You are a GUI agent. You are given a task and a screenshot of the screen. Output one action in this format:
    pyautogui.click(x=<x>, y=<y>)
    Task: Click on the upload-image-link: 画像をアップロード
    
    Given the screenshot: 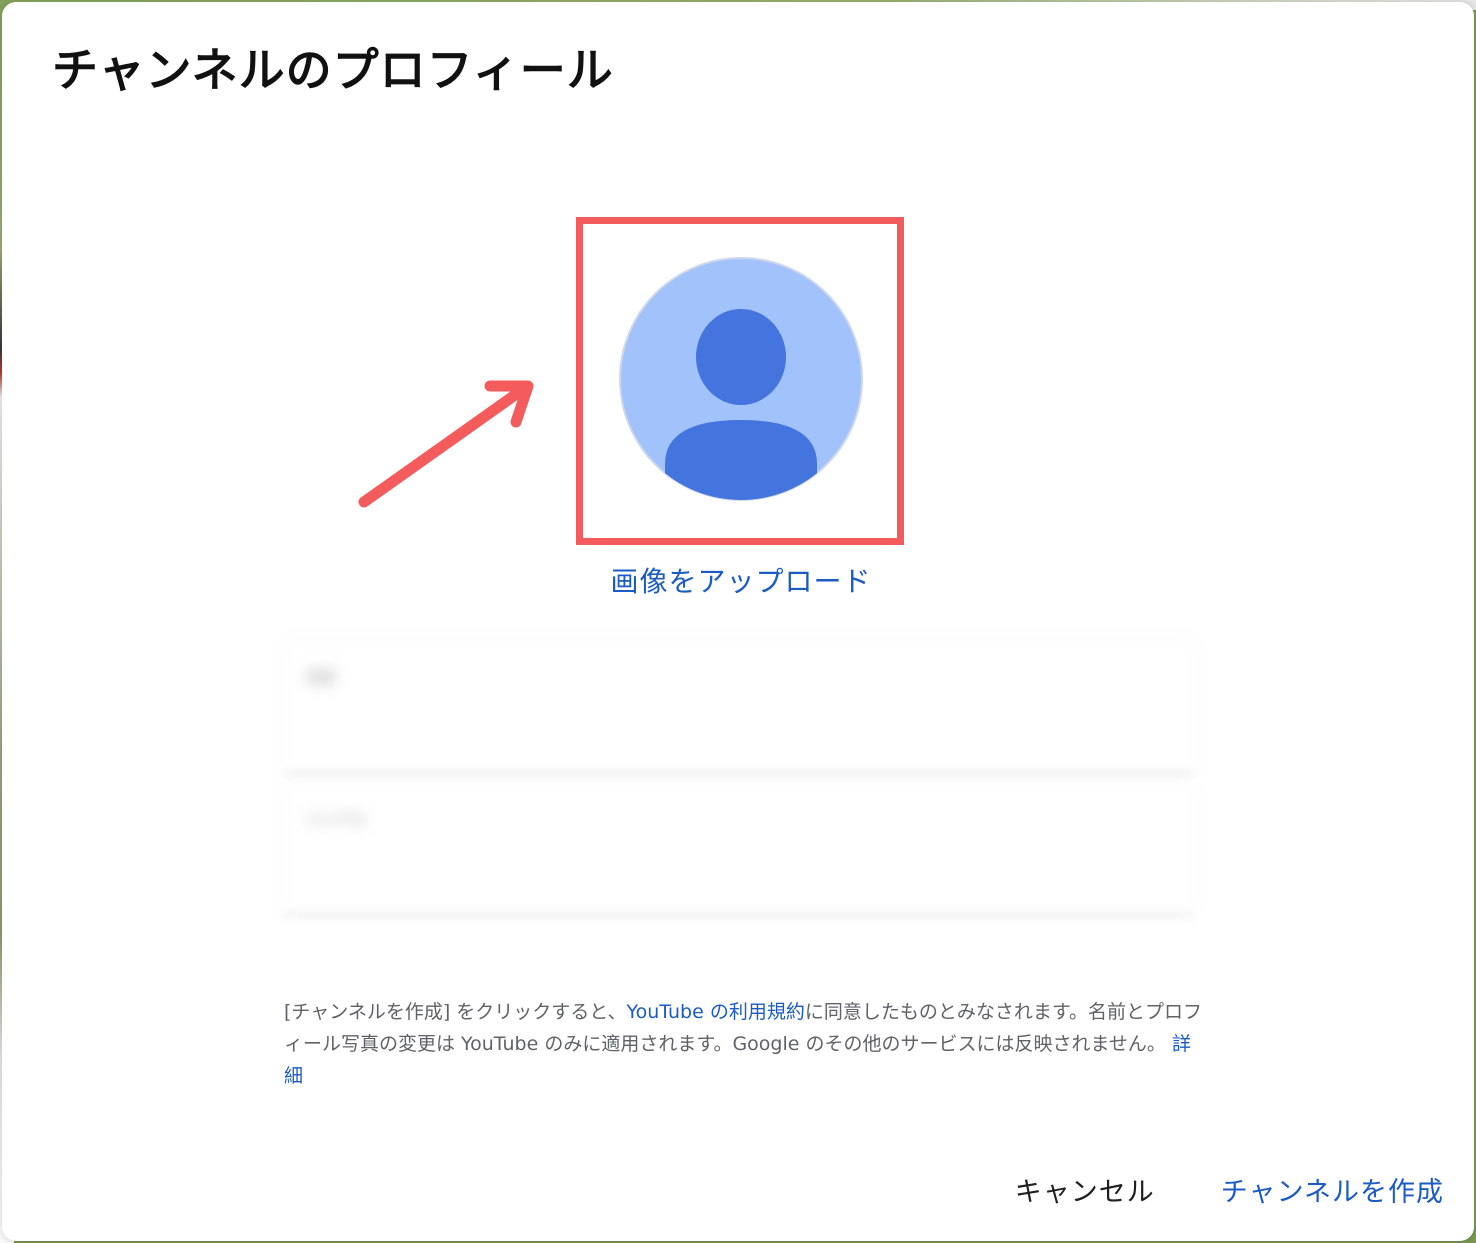 What is the action you would take?
    pyautogui.click(x=739, y=580)
    